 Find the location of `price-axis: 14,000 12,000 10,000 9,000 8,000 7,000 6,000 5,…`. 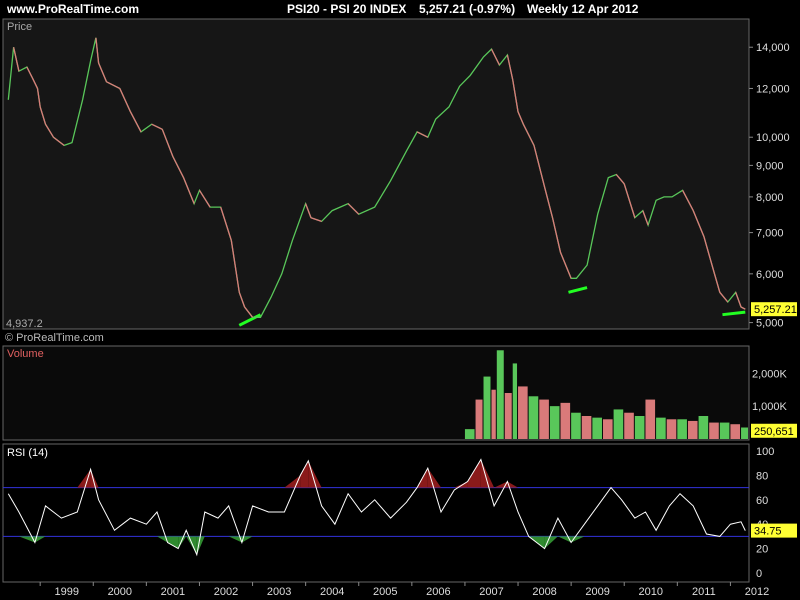

price-axis: 14,000 12,000 10,000 9,000 8,000 7,000 6,000 5,… is located at coordinates (769, 186).